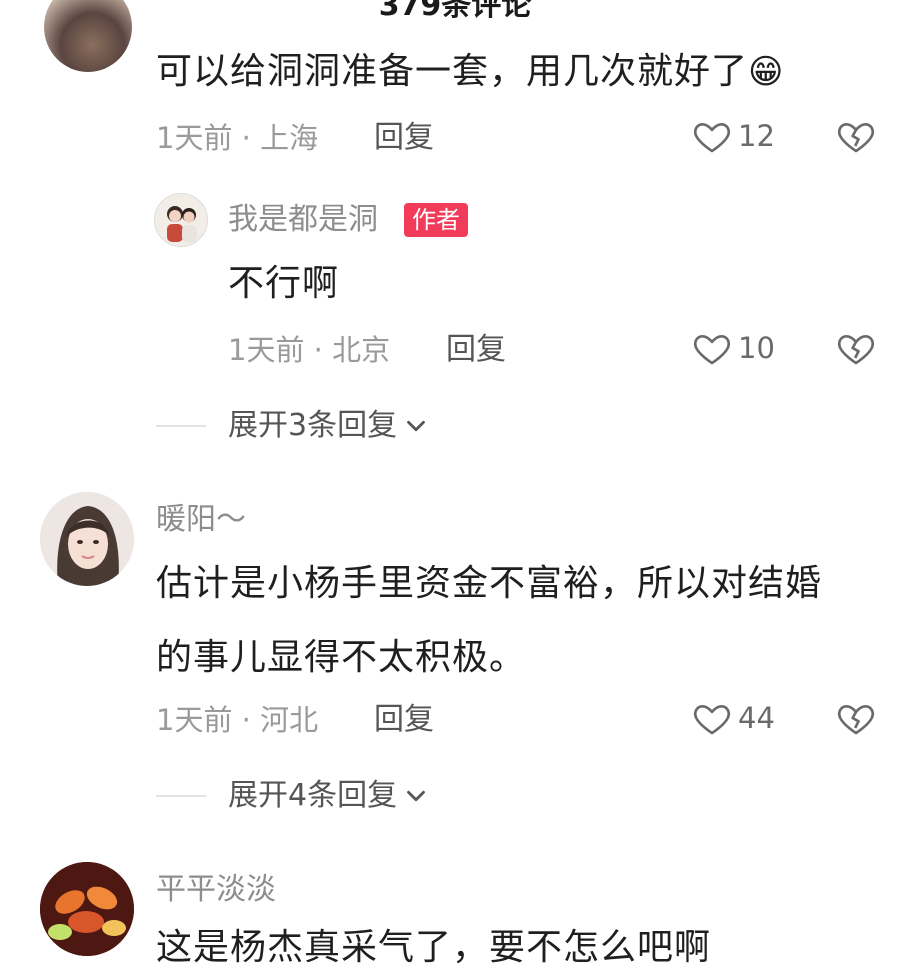 Image resolution: width=910 pixels, height=970 pixels. I want to click on sub-reply-text: 不行啊, so click(284, 283).